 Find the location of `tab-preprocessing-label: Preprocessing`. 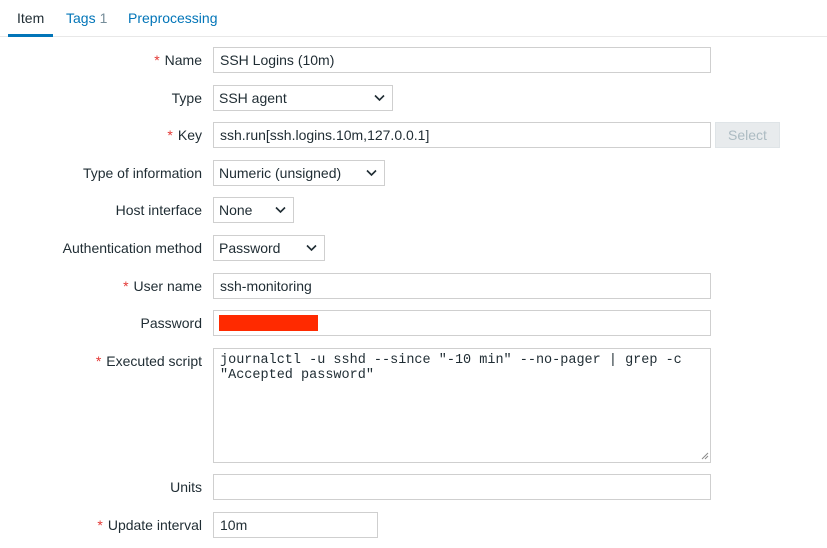

tab-preprocessing-label: Preprocessing is located at coordinates (173, 18).